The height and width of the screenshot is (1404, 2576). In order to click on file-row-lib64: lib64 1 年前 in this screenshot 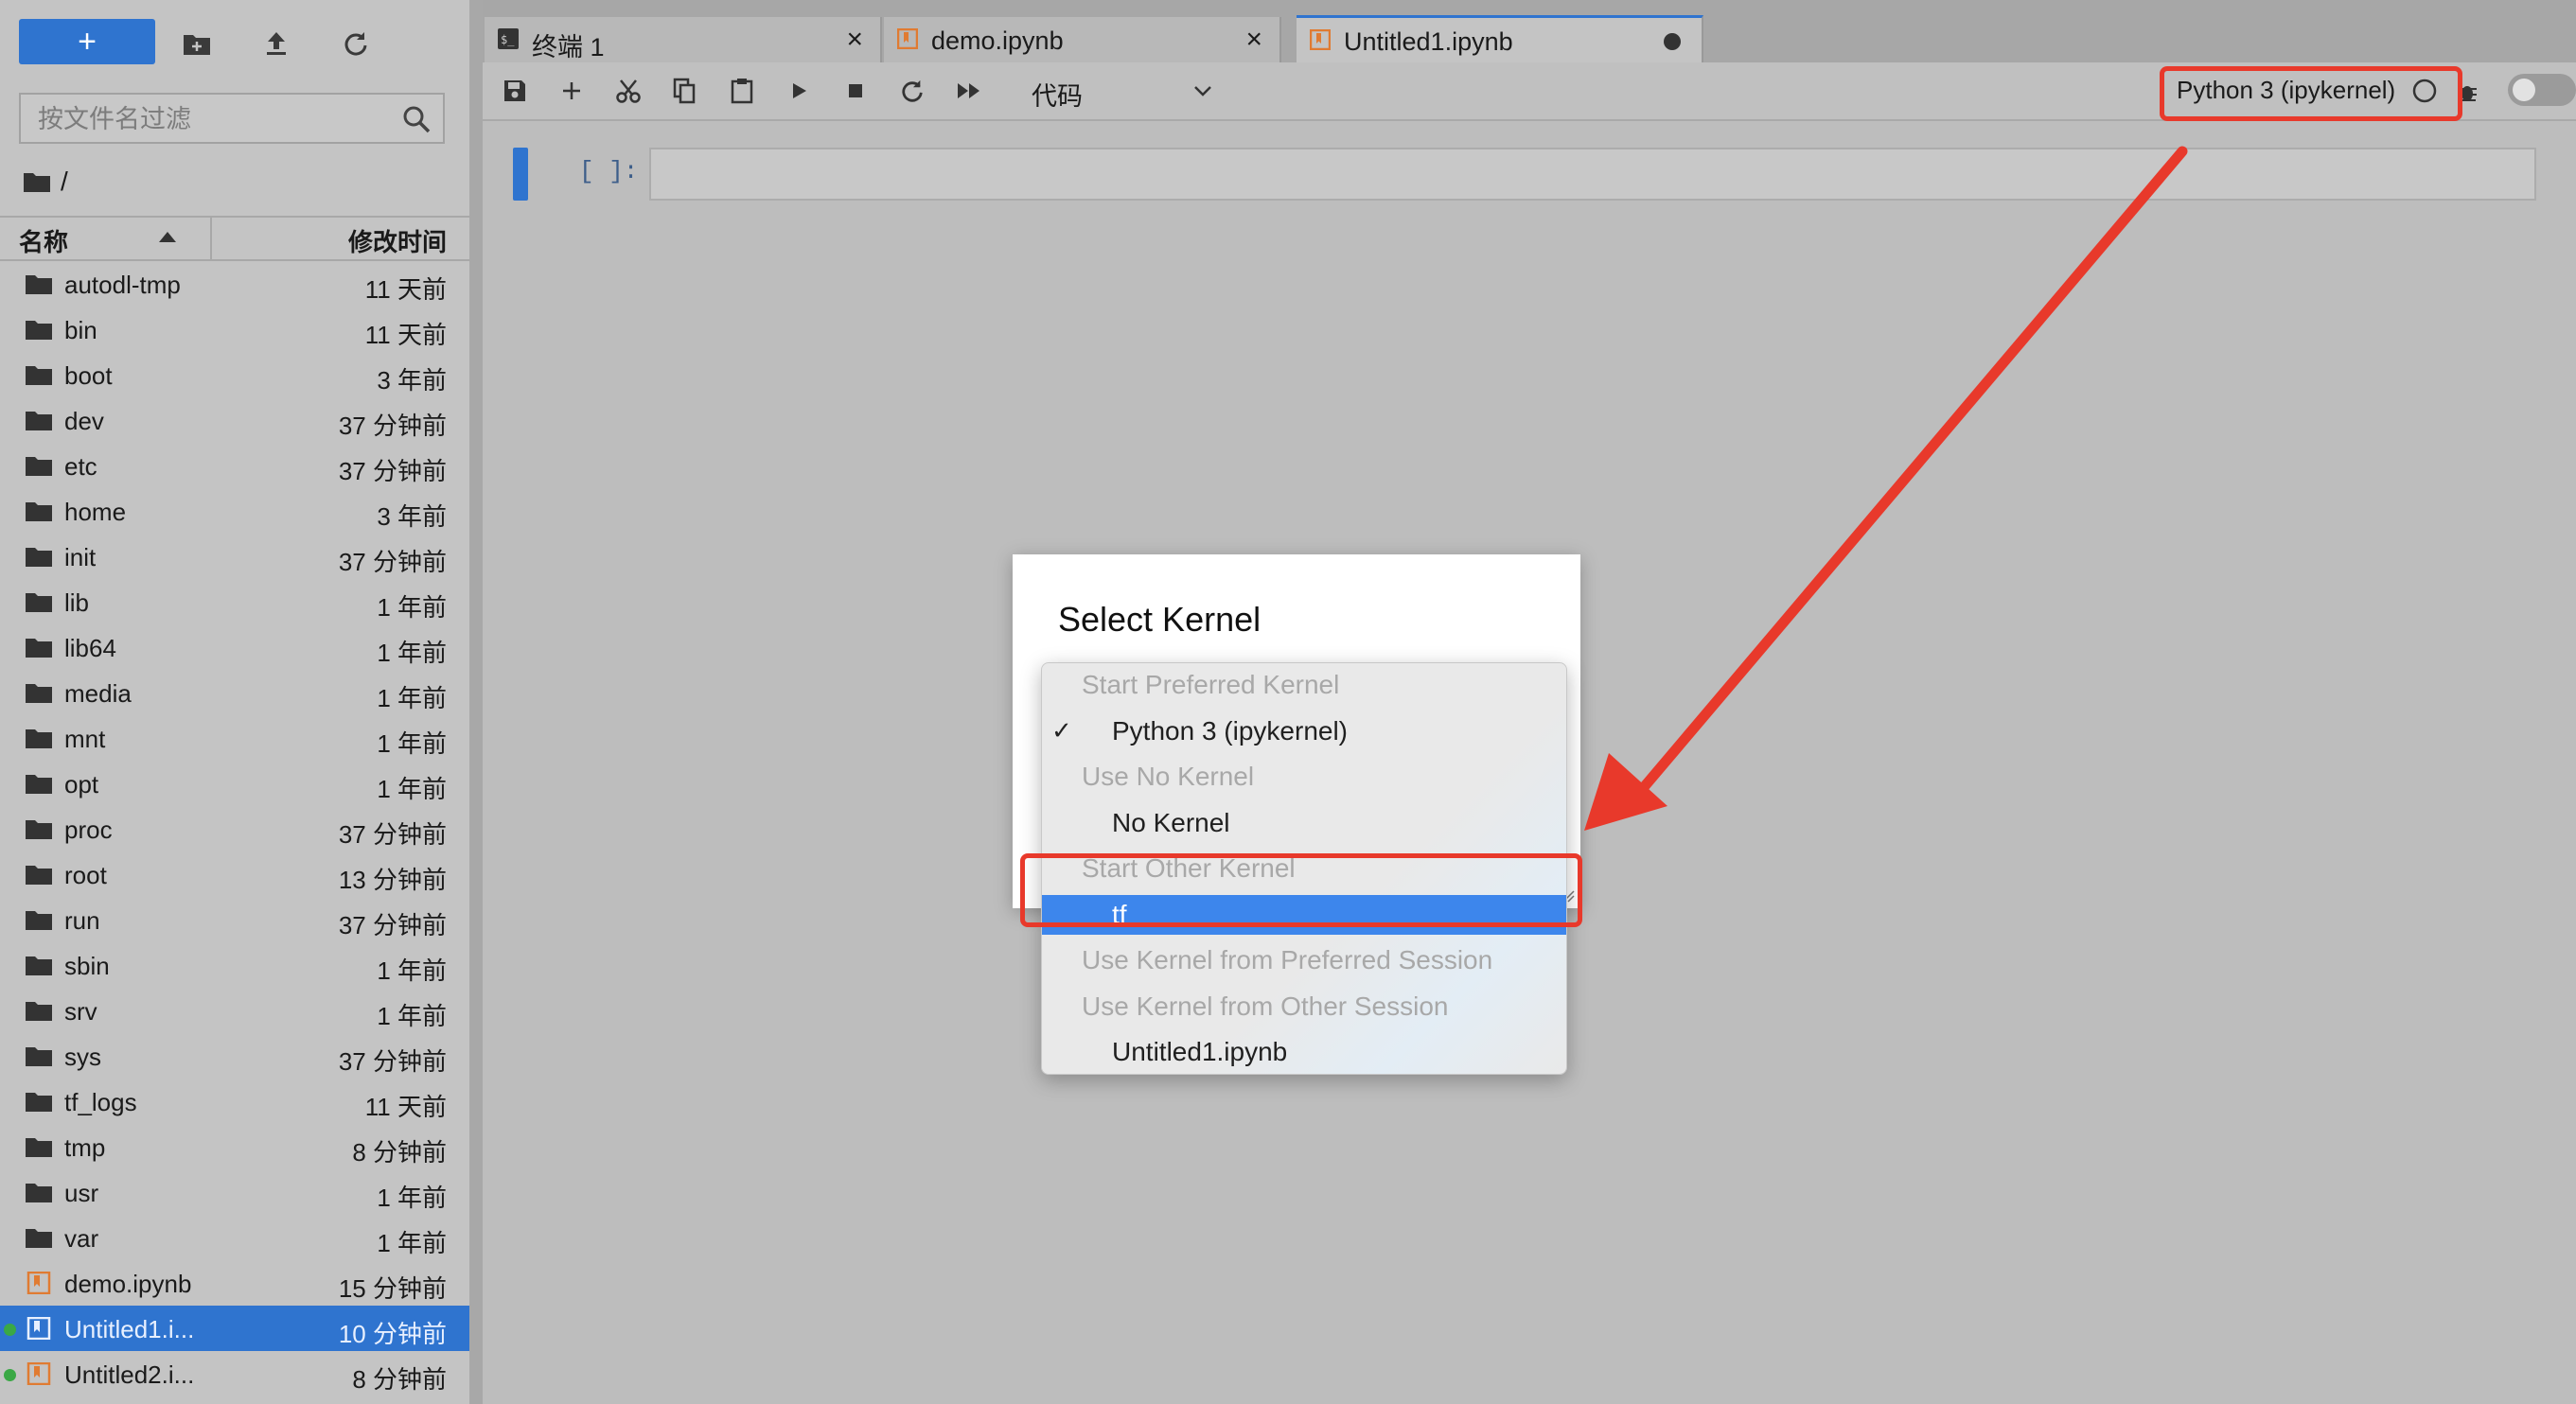, I will do `click(234, 647)`.